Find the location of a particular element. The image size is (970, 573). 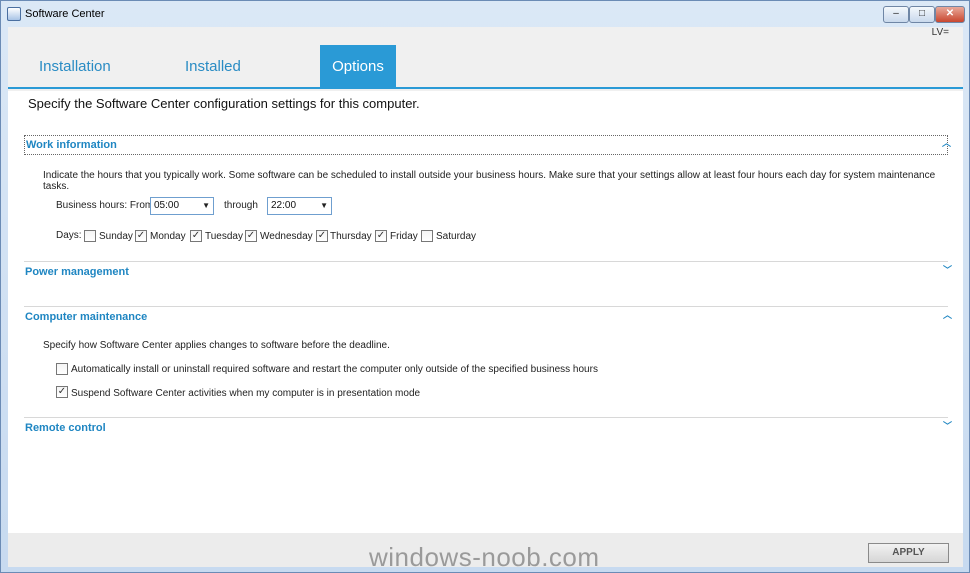

through-hour-dropdown: 22:00 ▼ is located at coordinates (299, 206).